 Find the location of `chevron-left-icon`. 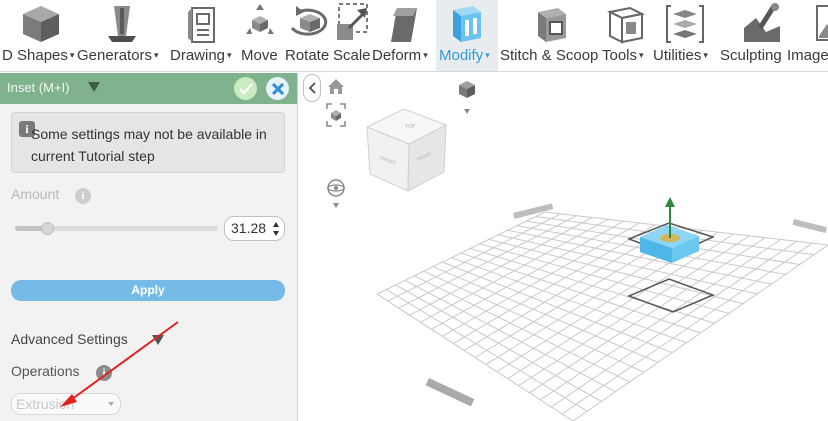

chevron-left-icon is located at coordinates (312, 88).